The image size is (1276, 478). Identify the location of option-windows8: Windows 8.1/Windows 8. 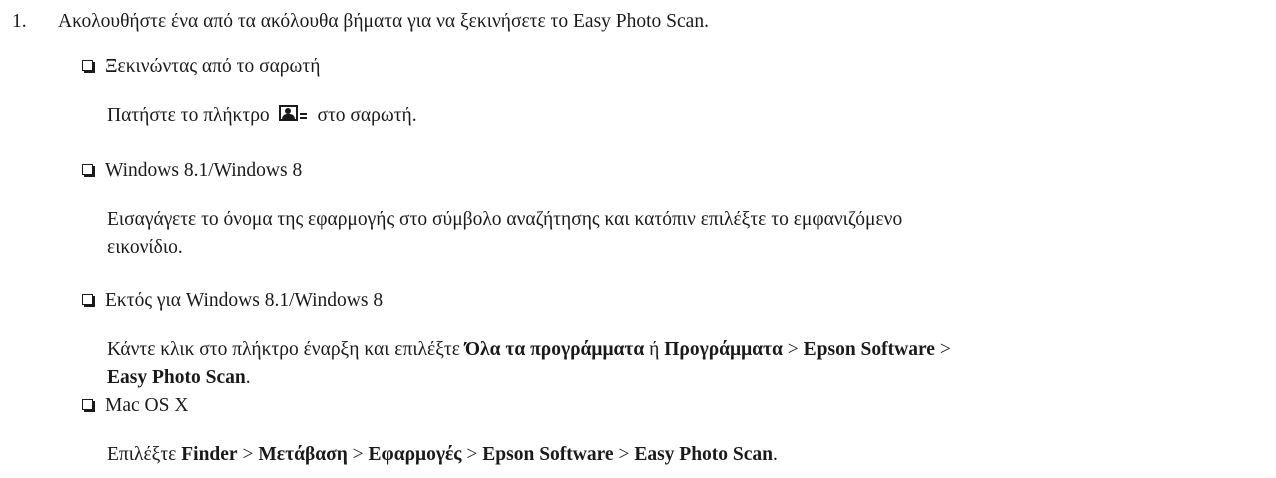
(677, 171).